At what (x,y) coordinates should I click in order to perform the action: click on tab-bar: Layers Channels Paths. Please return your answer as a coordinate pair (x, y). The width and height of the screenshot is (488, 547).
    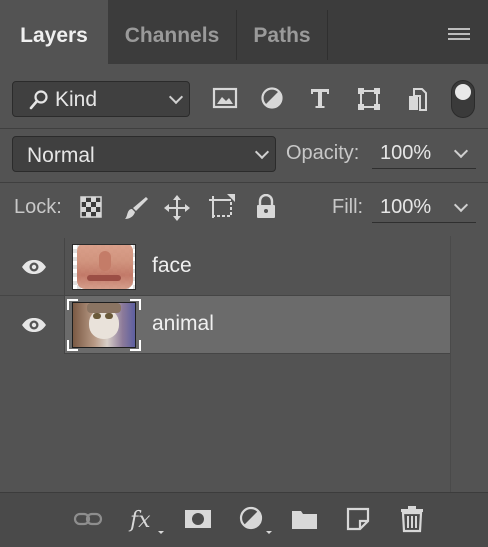
    Looking at the image, I should click on (244, 32).